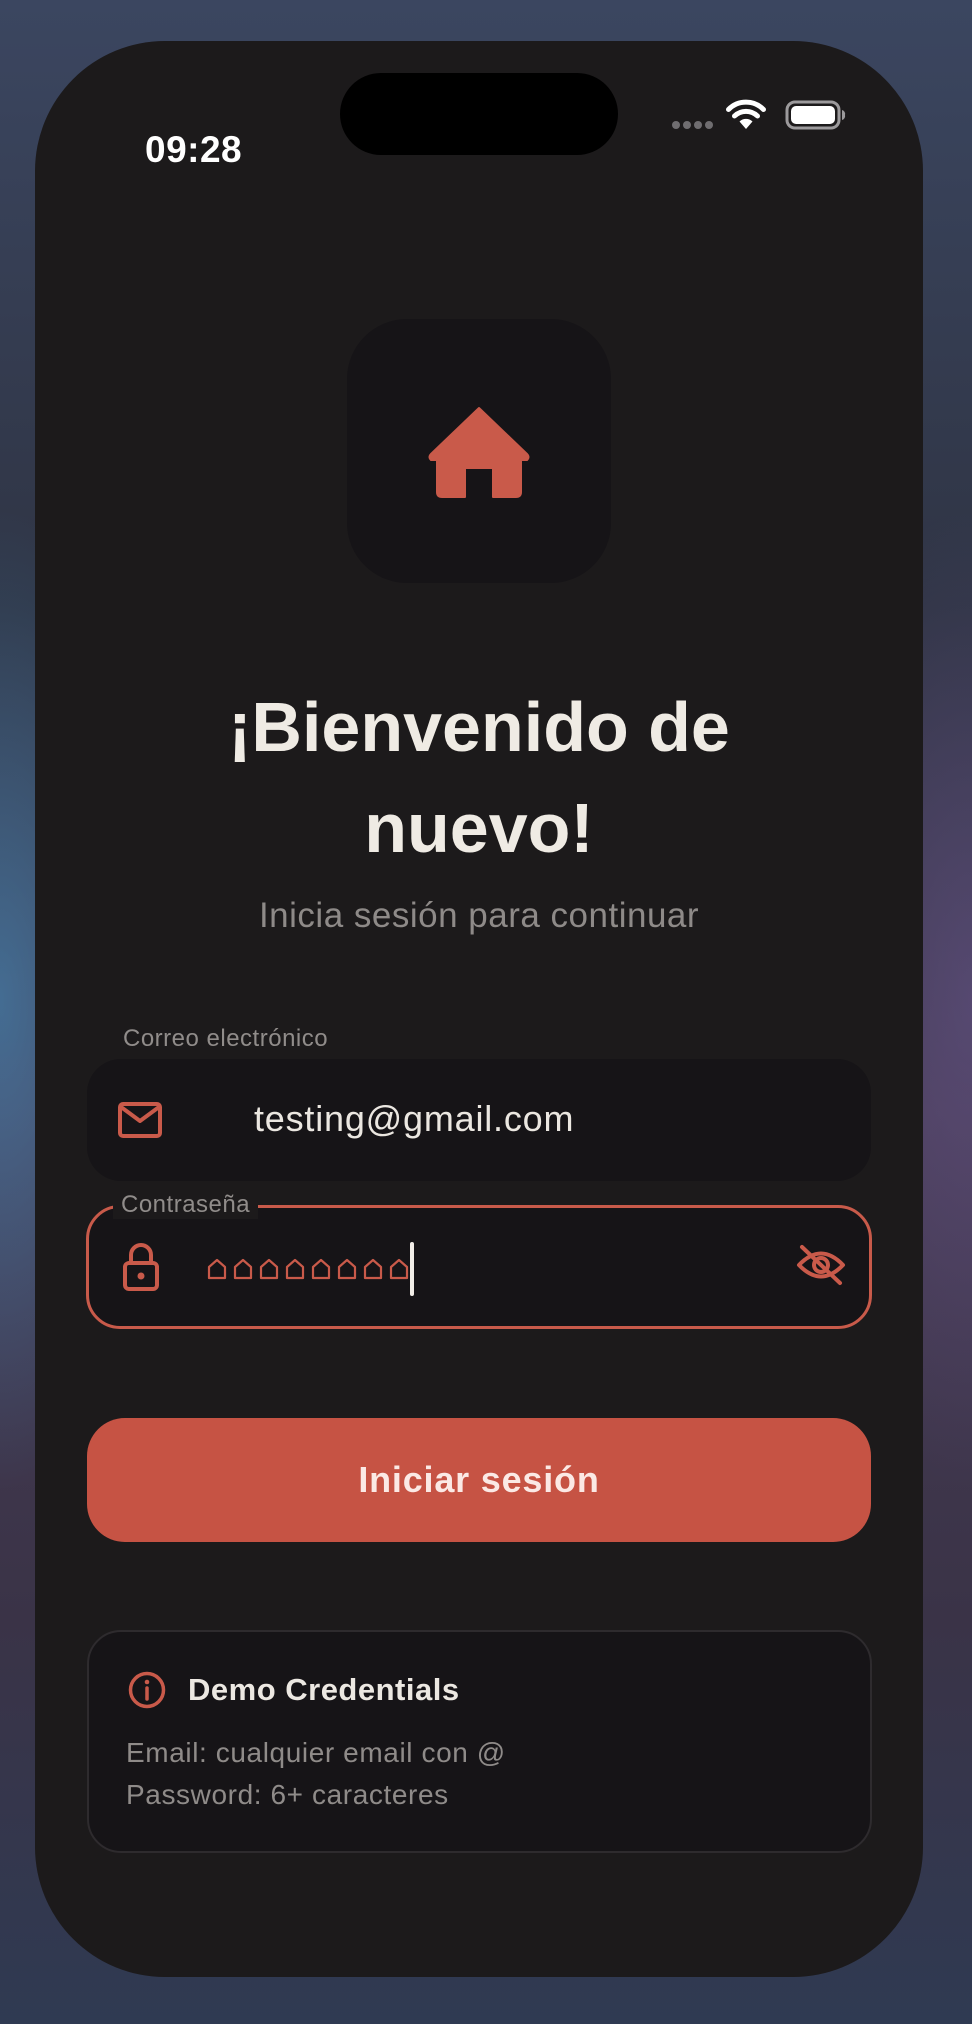 The height and width of the screenshot is (2024, 972). I want to click on page-title-line-1: ¡Bienvenido de, so click(479, 727).